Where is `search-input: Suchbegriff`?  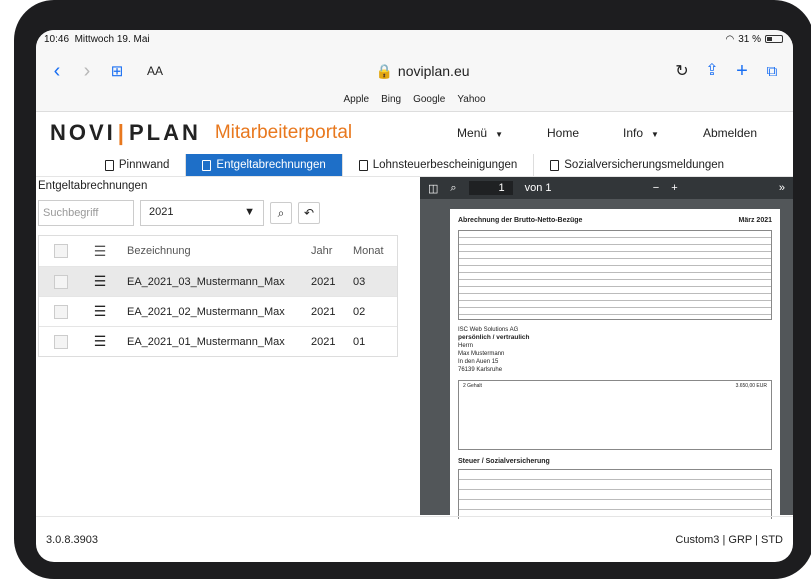
search-input: Suchbegriff is located at coordinates (86, 213).